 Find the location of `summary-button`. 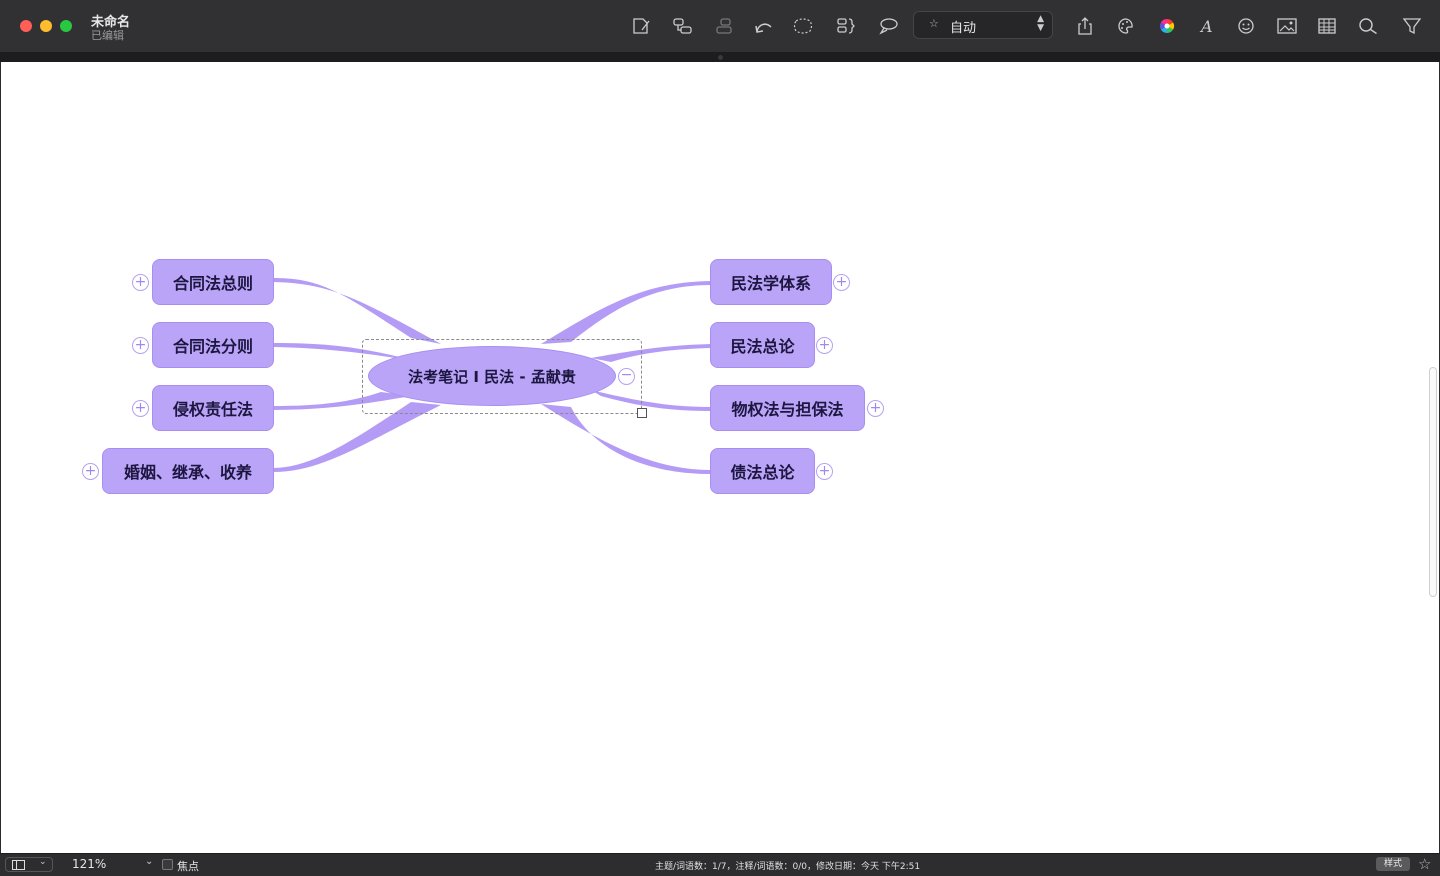

summary-button is located at coordinates (846, 26).